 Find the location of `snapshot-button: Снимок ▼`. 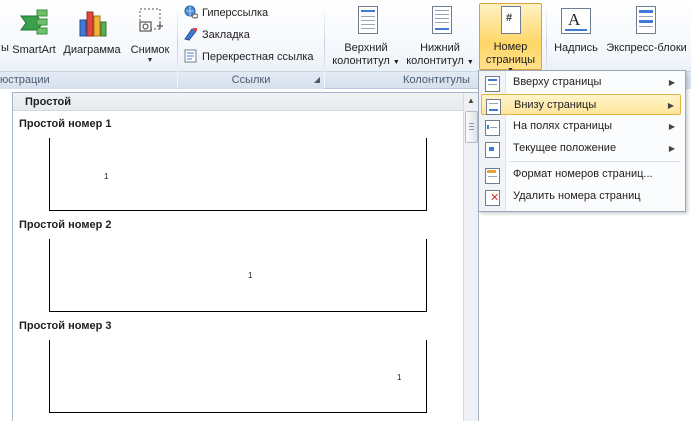

snapshot-button: Снимок ▼ is located at coordinates (150, 35).